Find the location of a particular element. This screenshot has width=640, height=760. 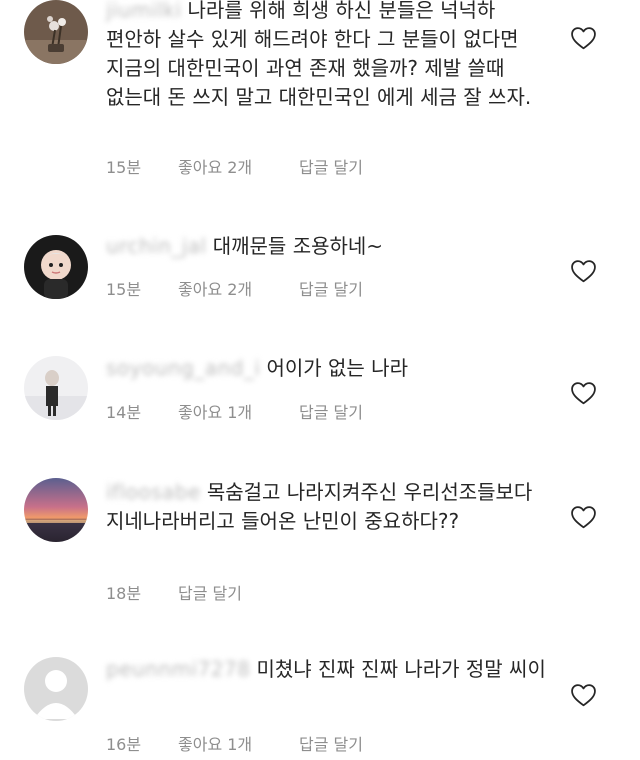

person-avatar-image is located at coordinates (56, 388).